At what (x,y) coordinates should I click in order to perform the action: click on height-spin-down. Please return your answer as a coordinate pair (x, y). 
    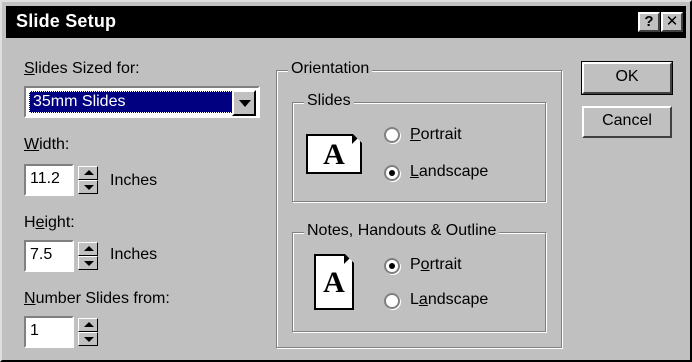
    Looking at the image, I should click on (88, 263).